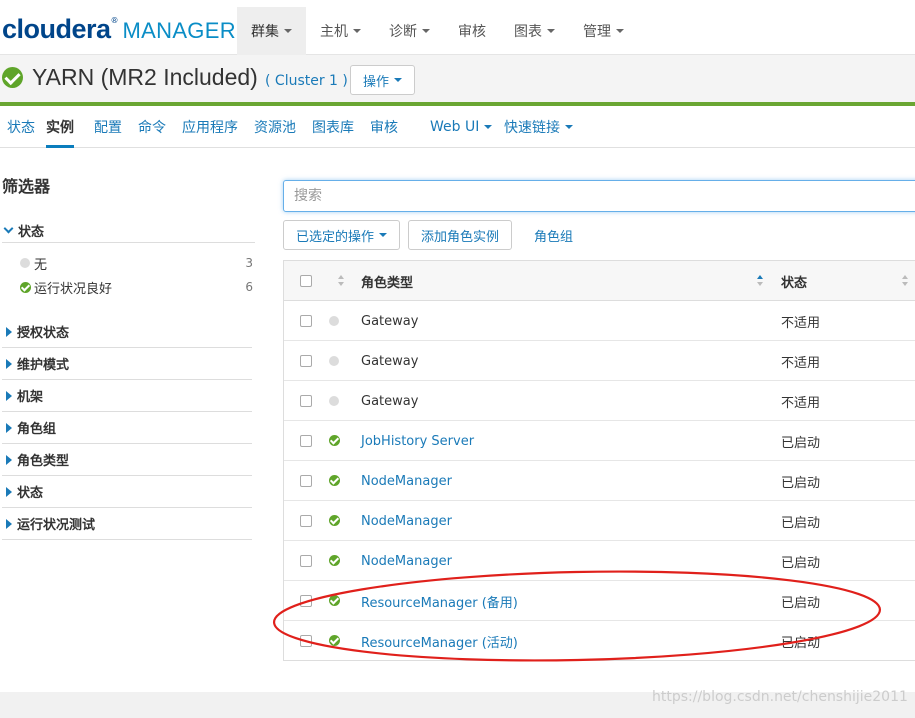 This screenshot has height=718, width=915. I want to click on watermark-text: https://blog.csdn.net/chenshijie2011, so click(780, 697).